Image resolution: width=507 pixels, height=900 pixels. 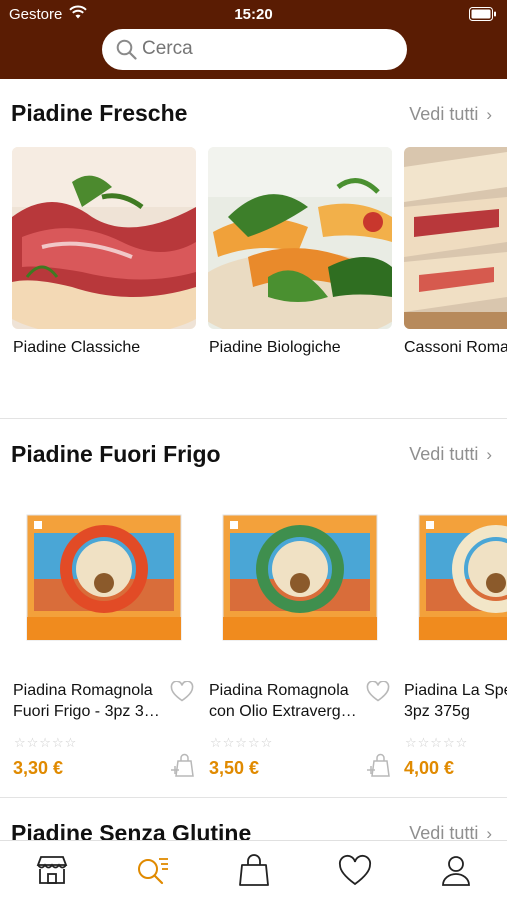 What do you see at coordinates (76, 348) in the screenshot?
I see `category-label: Piadine Classiche` at bounding box center [76, 348].